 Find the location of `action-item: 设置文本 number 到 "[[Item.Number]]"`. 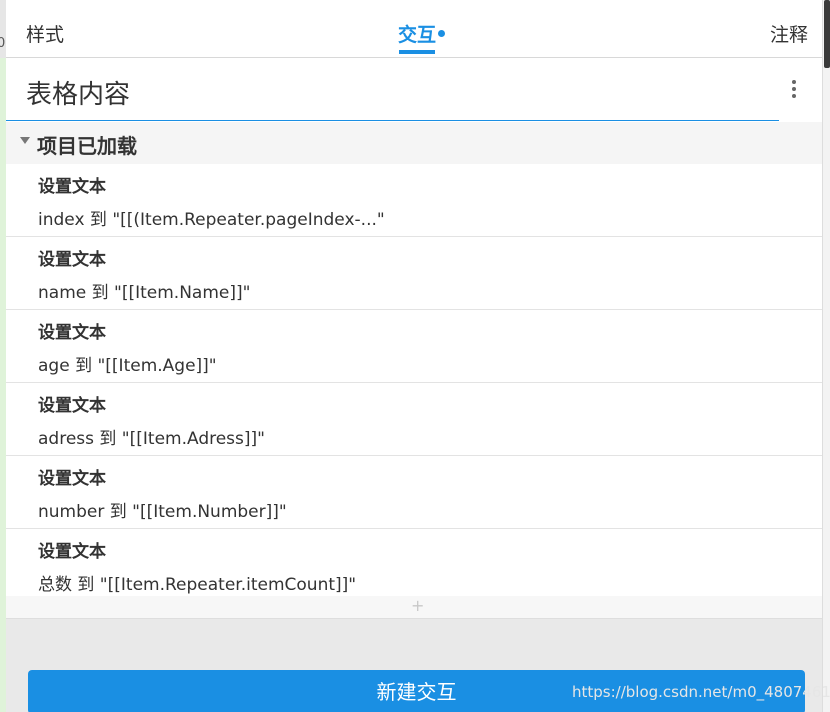

action-item: 设置文本 number 到 "[[Item.Number]]" is located at coordinates (414, 492).